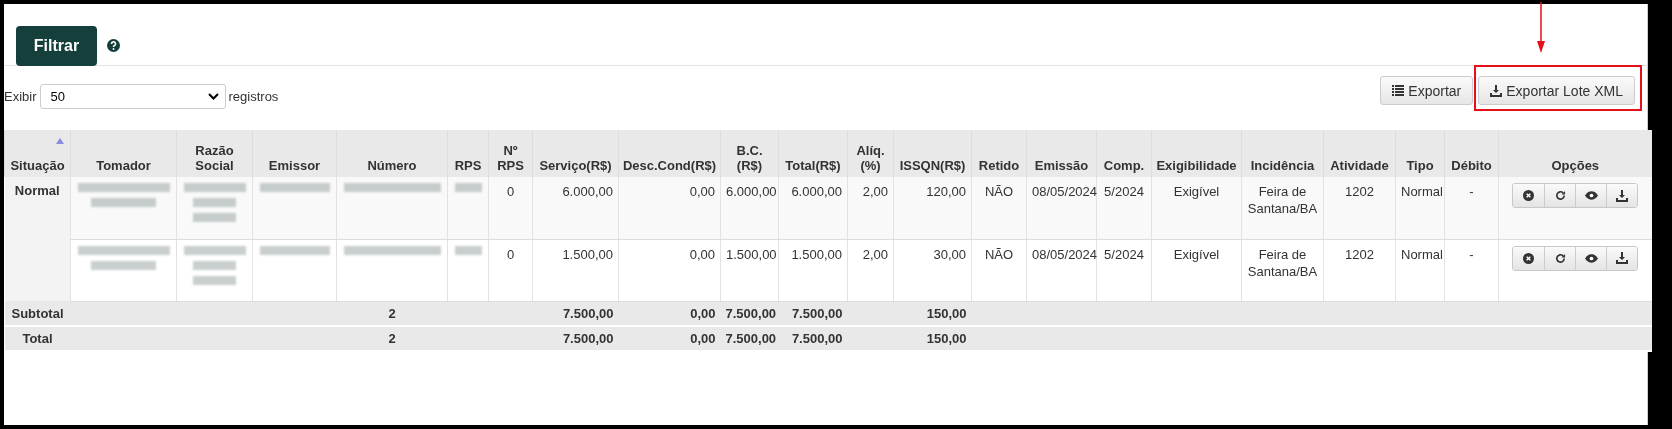  Describe the element at coordinates (113, 45) in the screenshot. I see `help-icon` at that location.